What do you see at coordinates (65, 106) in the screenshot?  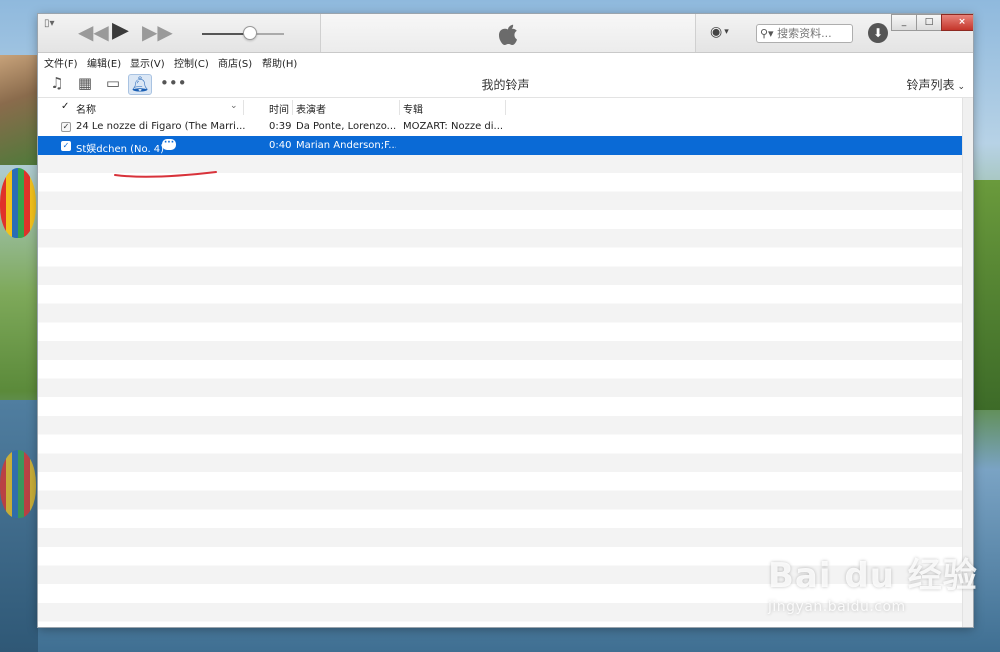 I see `header-check: ✓` at bounding box center [65, 106].